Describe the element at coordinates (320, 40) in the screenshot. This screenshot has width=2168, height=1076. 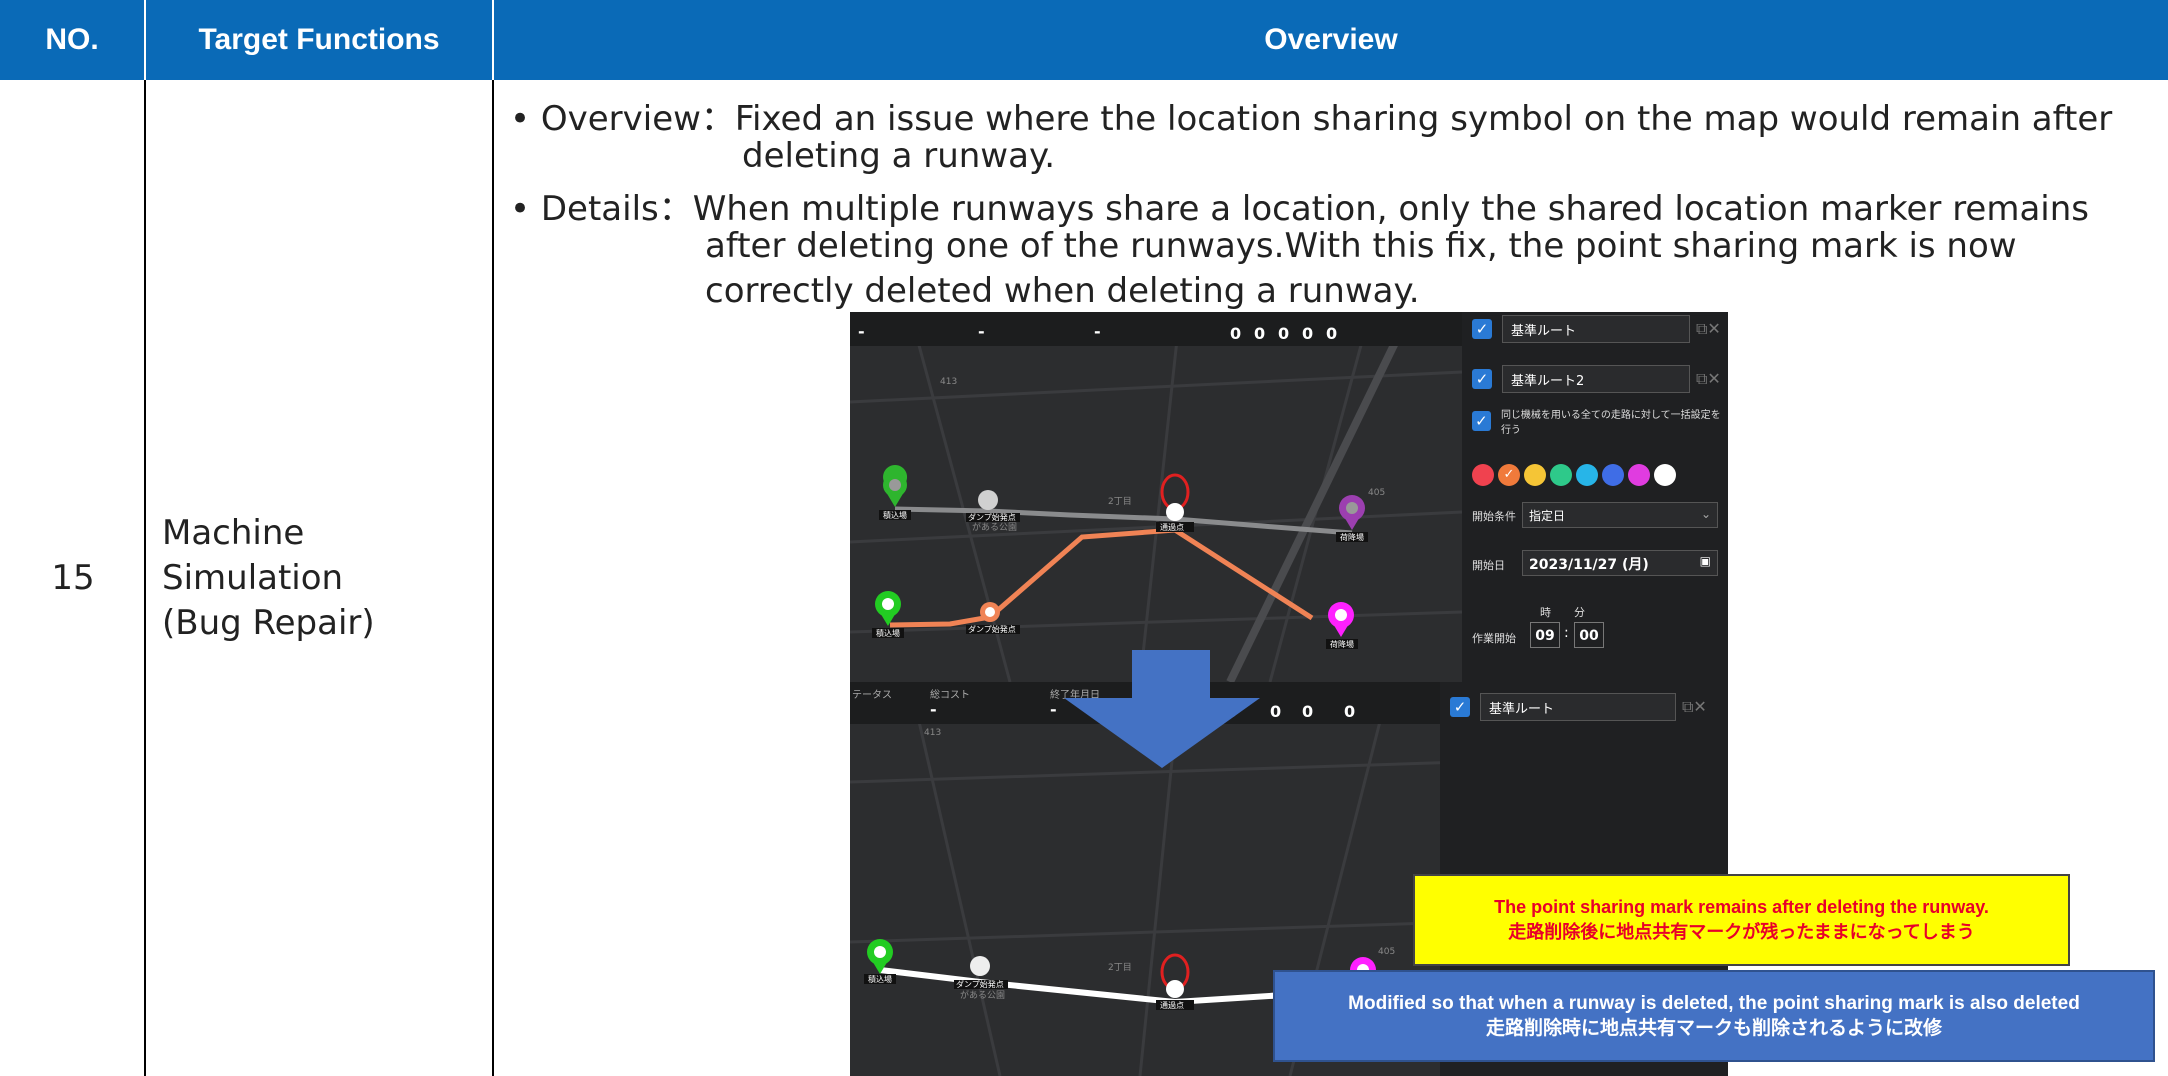
I see `header-target-functions: Target Functions` at that location.